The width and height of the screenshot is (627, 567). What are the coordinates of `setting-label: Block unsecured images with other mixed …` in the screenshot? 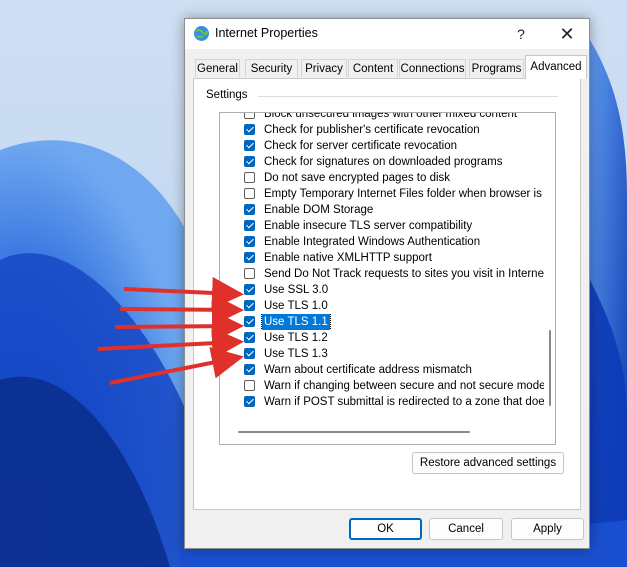 It's located at (391, 116).